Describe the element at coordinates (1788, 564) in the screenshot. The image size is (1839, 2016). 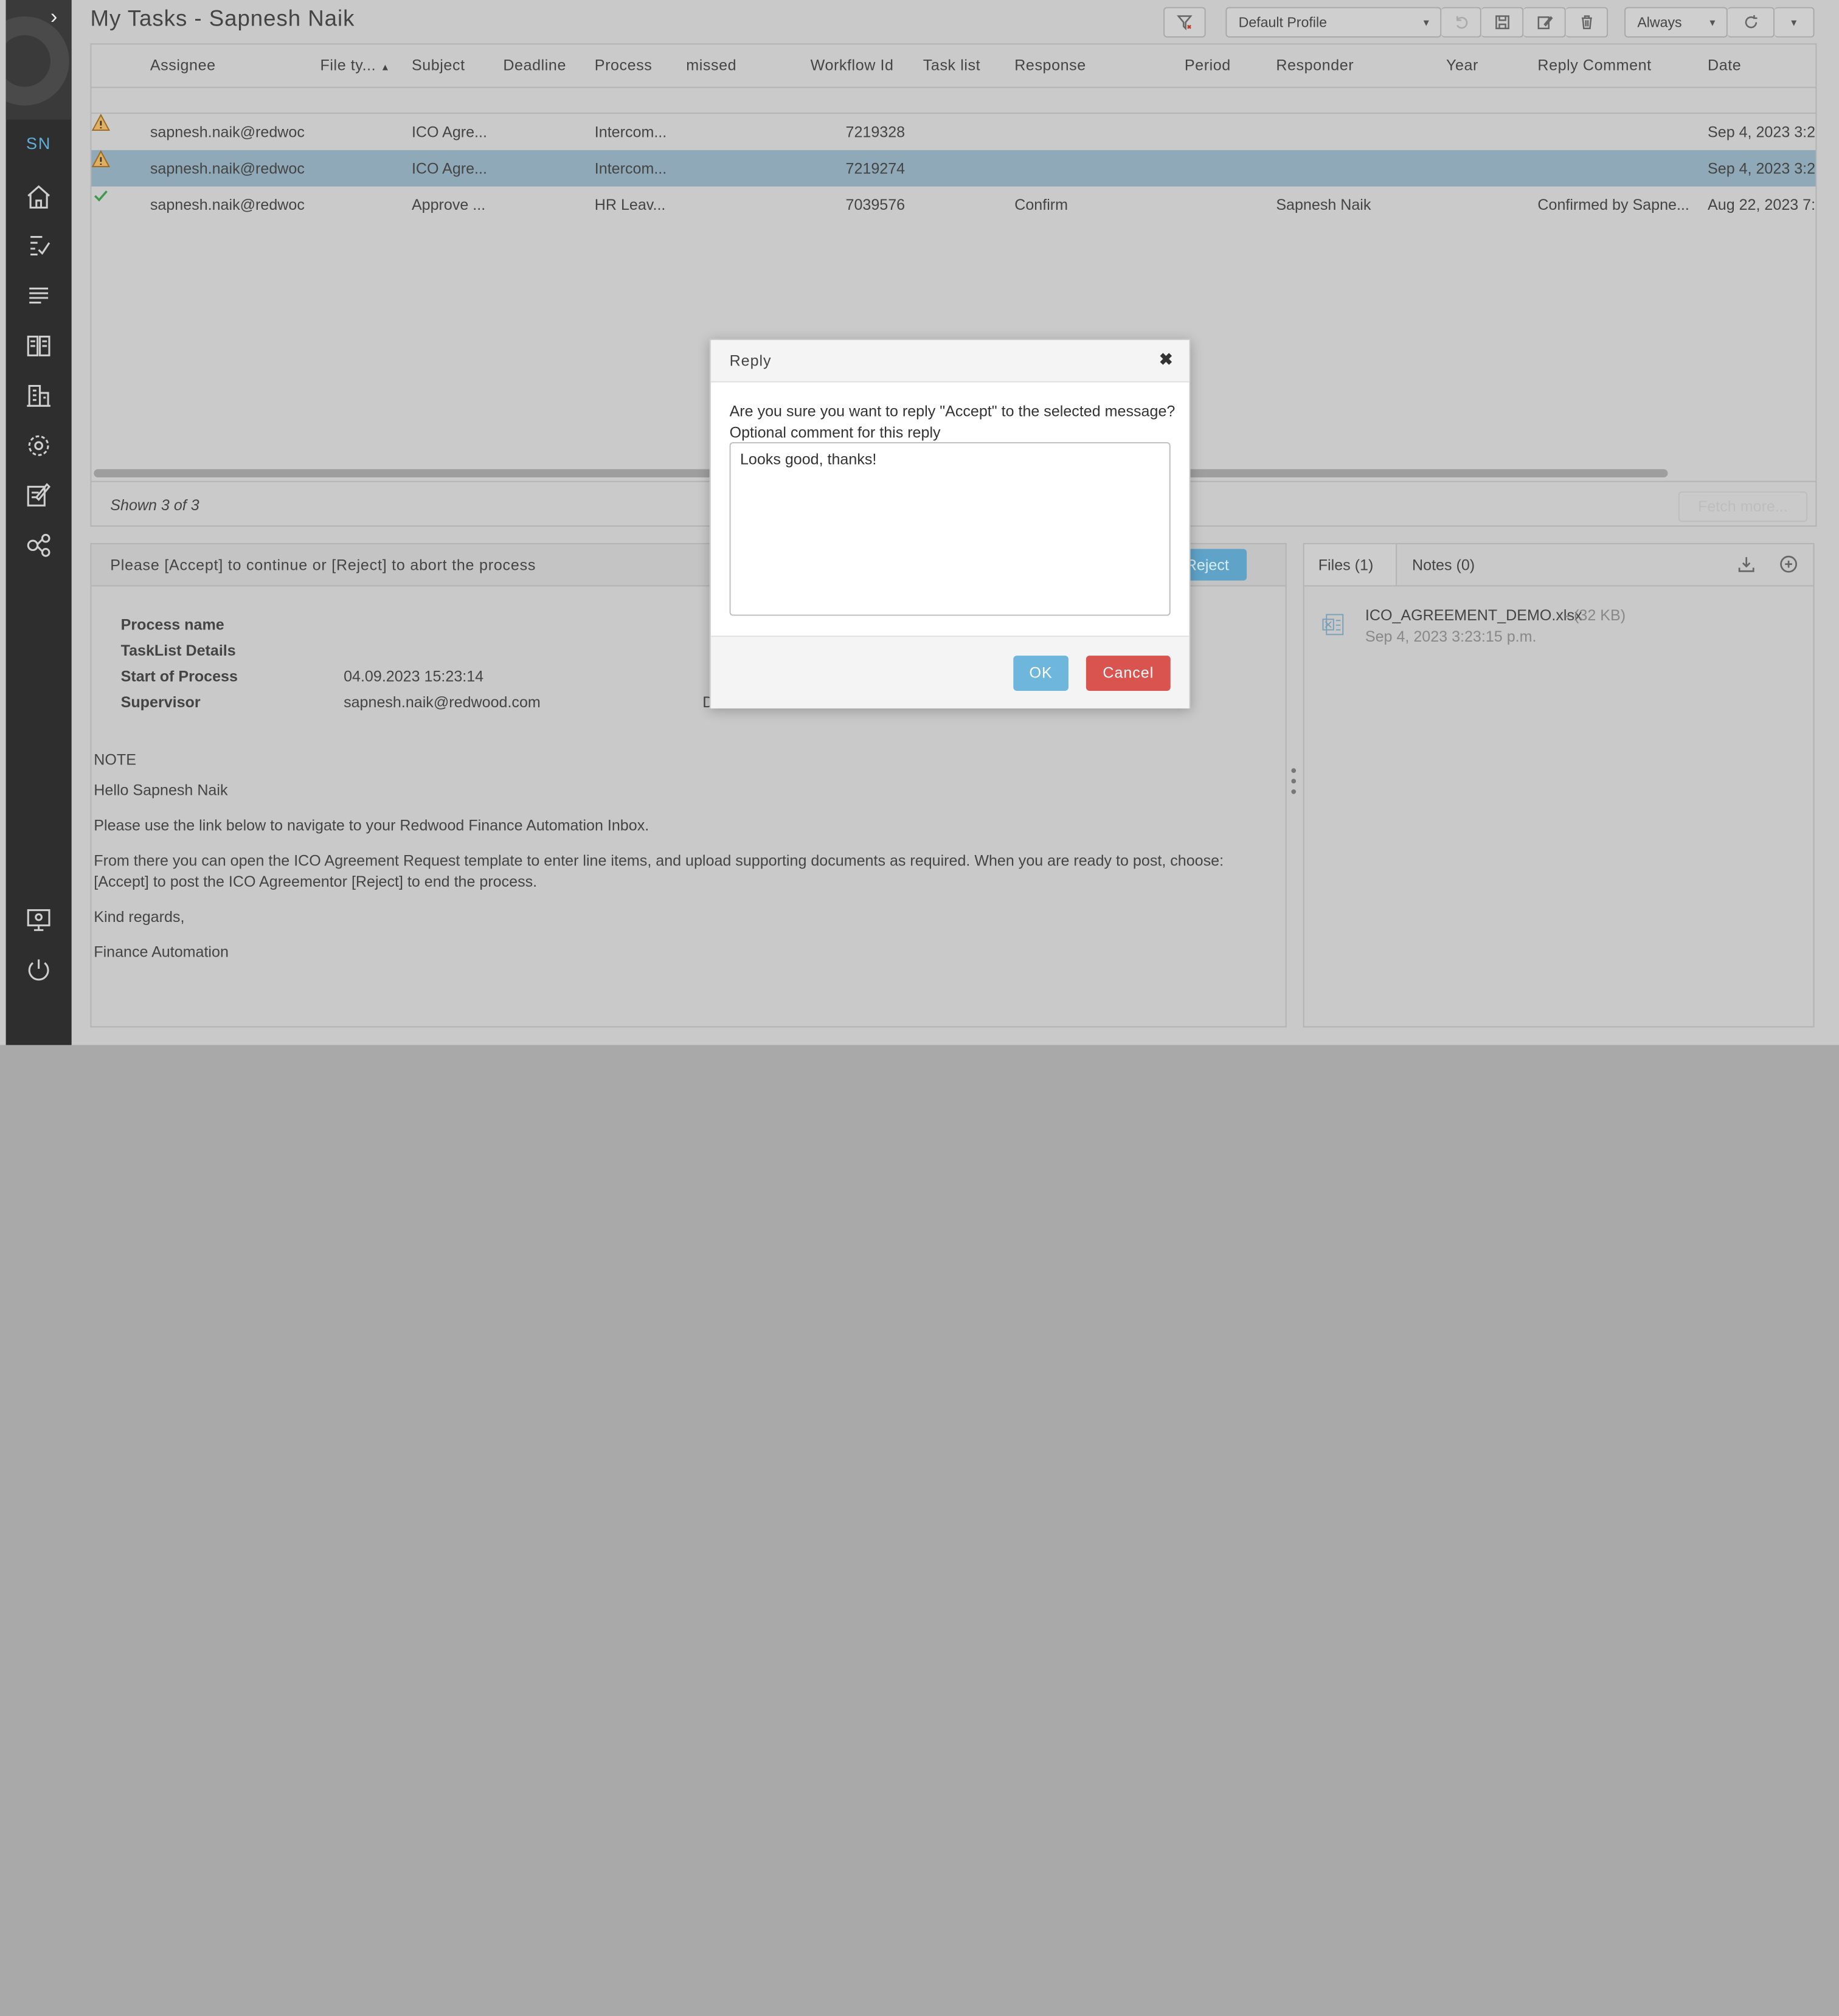
I see `add-icon` at that location.